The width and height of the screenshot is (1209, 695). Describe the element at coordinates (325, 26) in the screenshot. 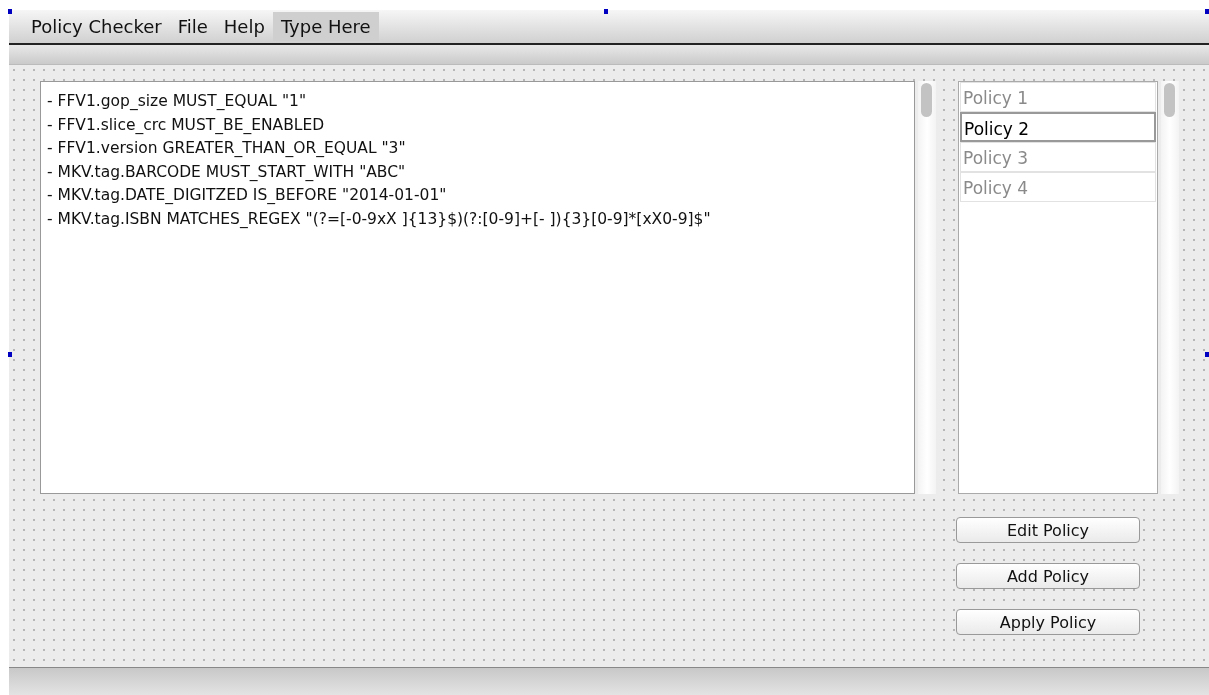

I see `menu-item: Type Here` at that location.